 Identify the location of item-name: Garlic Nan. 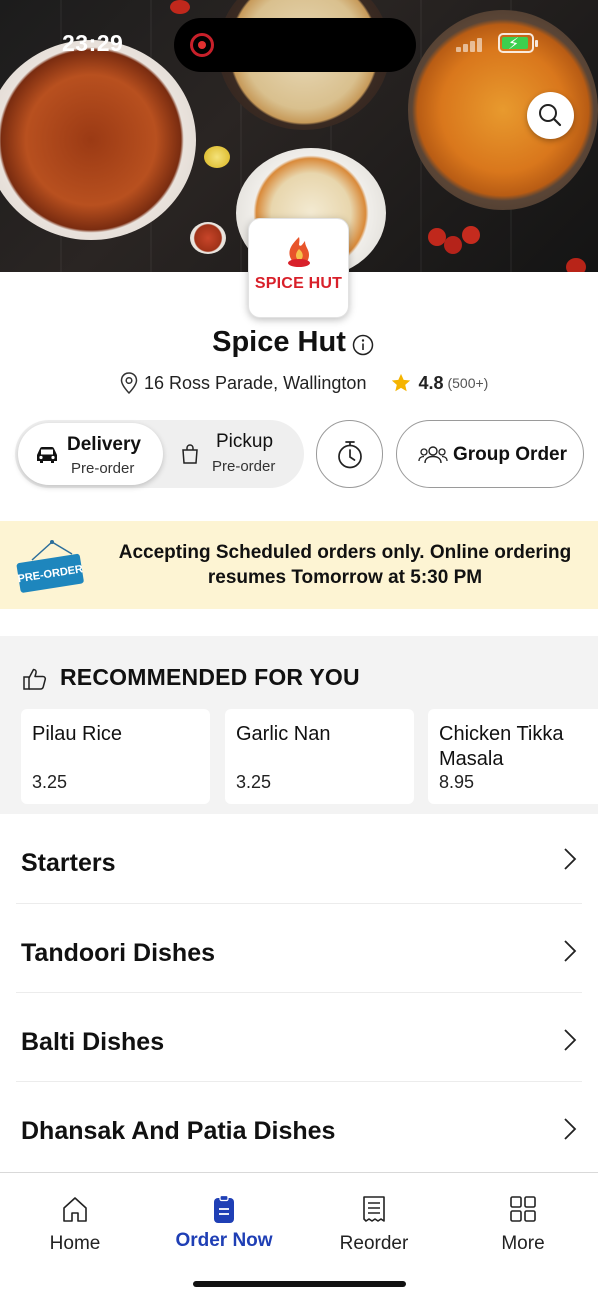
(283, 734).